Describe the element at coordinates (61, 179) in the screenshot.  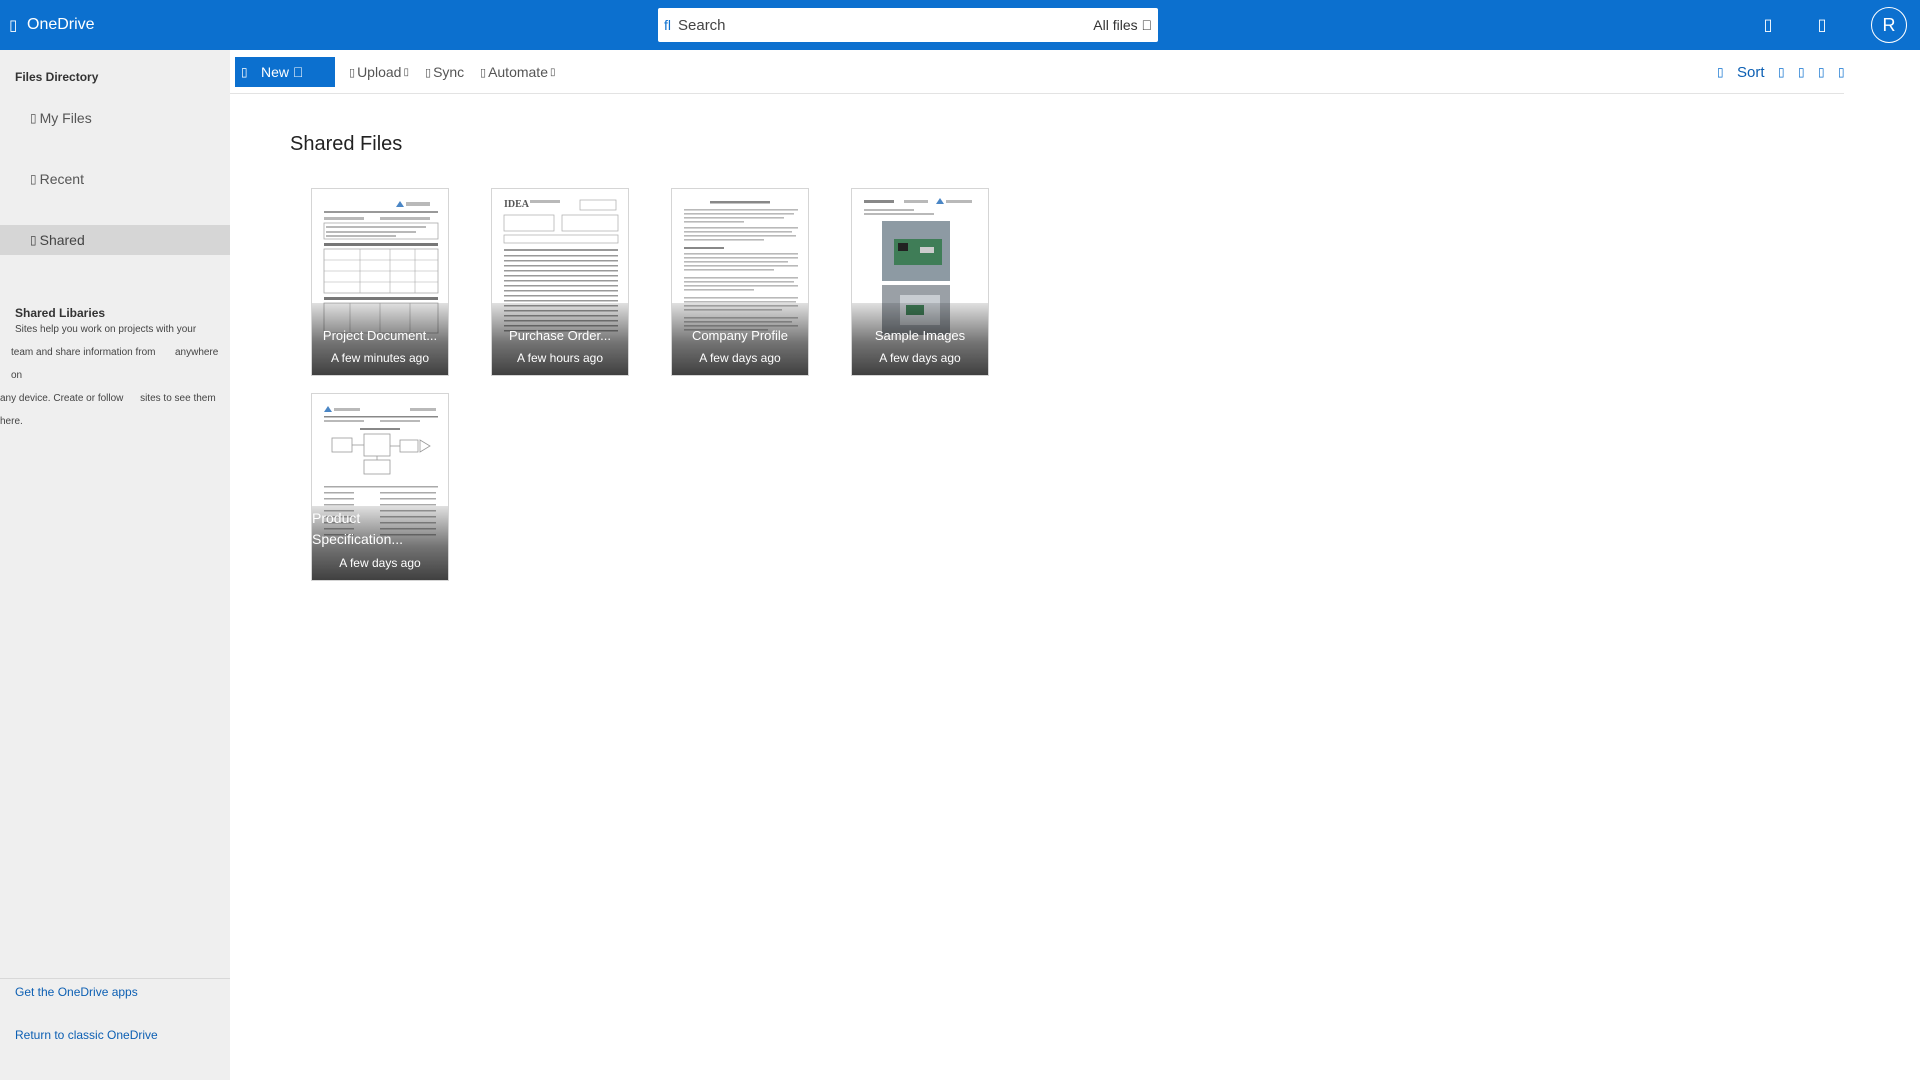
I see `sidebar-item-label: Recent` at that location.